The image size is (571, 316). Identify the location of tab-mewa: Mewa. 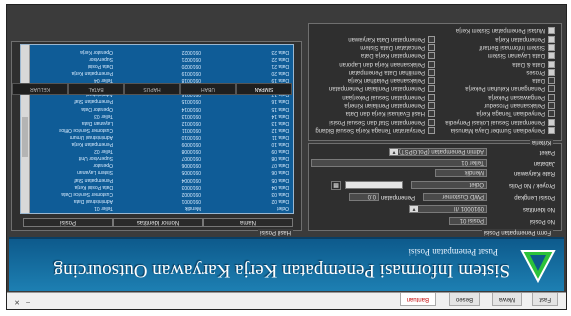
(506, 299).